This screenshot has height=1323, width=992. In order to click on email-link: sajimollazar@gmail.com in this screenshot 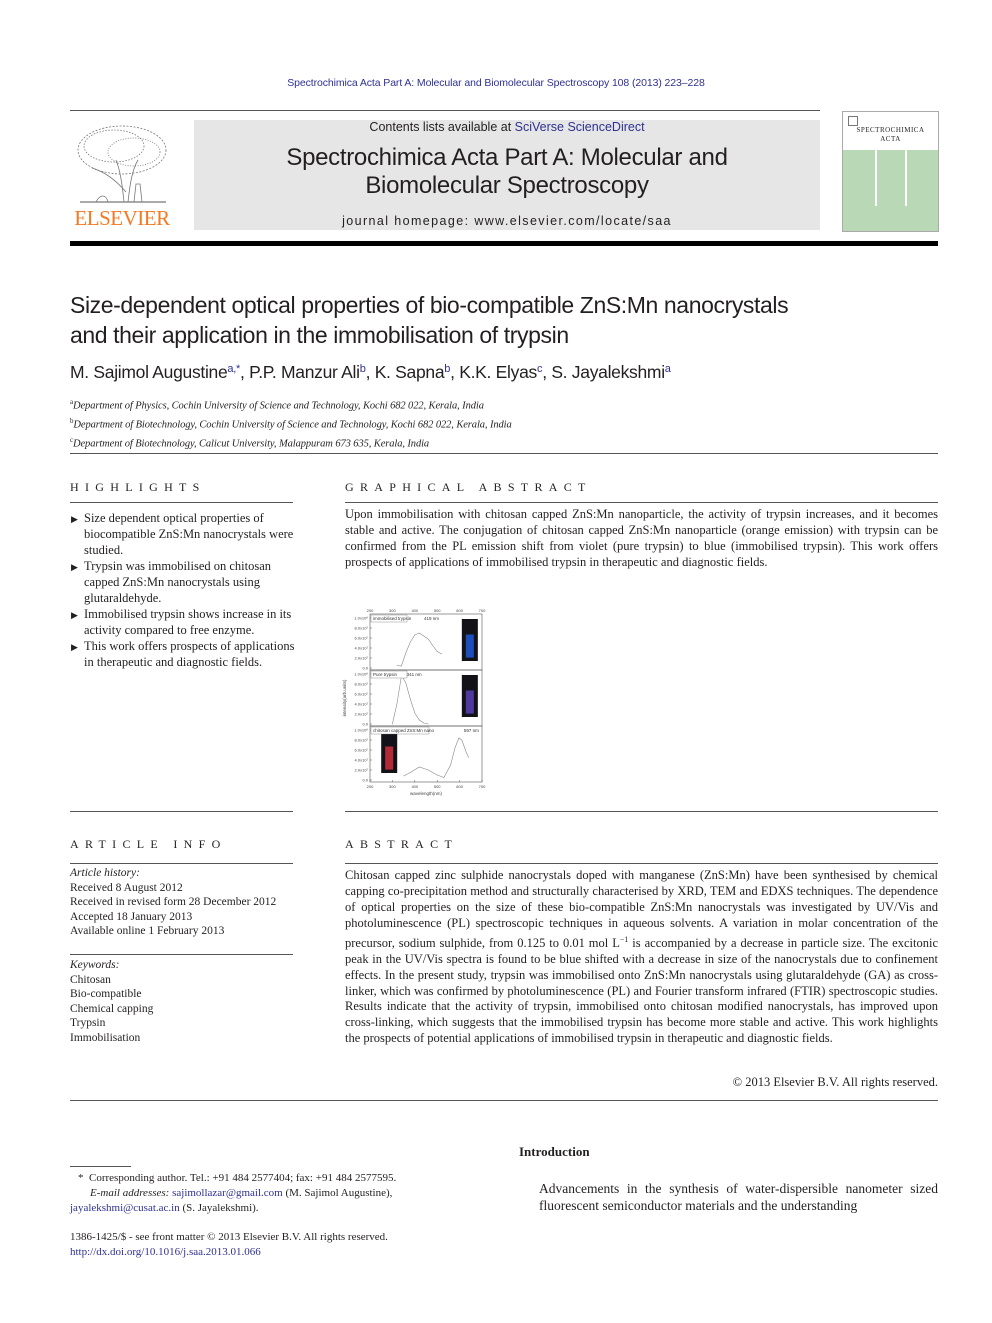, I will do `click(227, 1193)`.